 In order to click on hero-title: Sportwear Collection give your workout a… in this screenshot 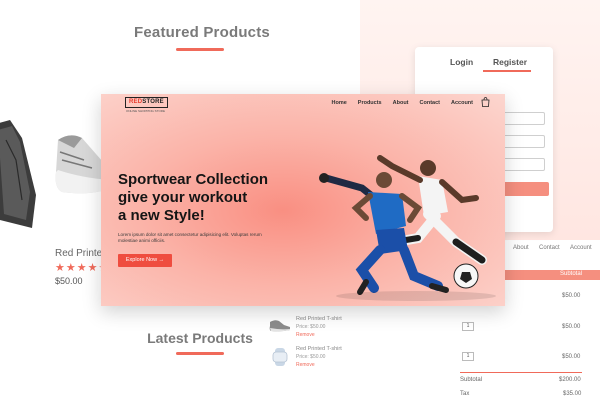, I will do `click(208, 198)`.